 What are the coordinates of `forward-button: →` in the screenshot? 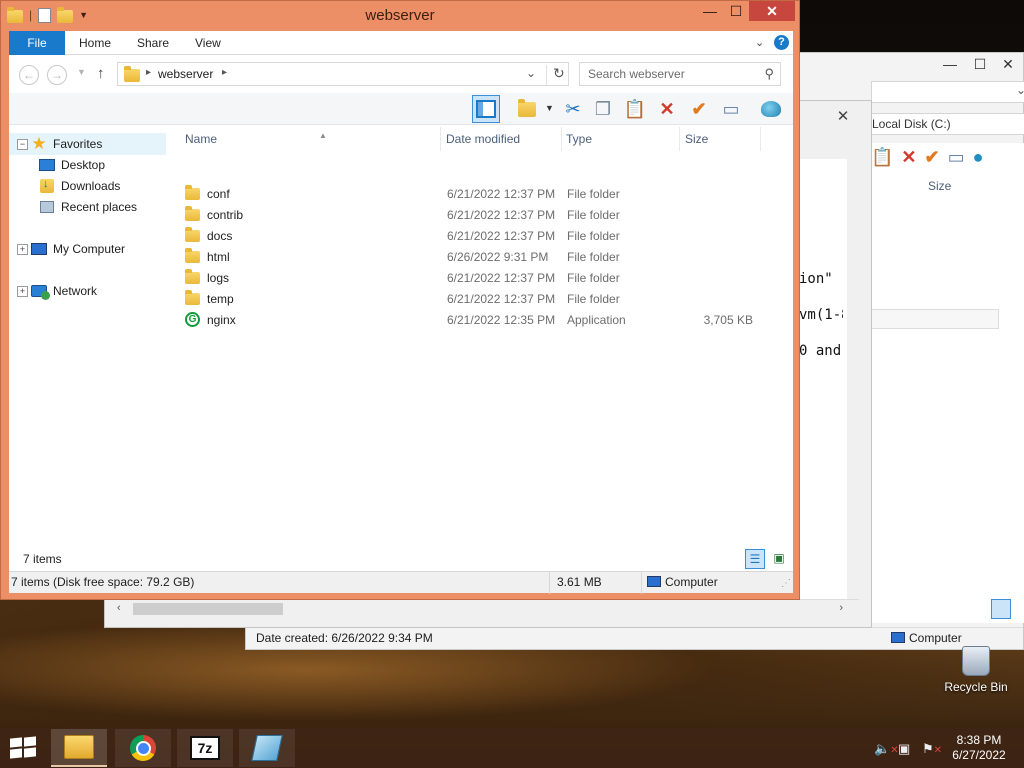 It's located at (57, 75).